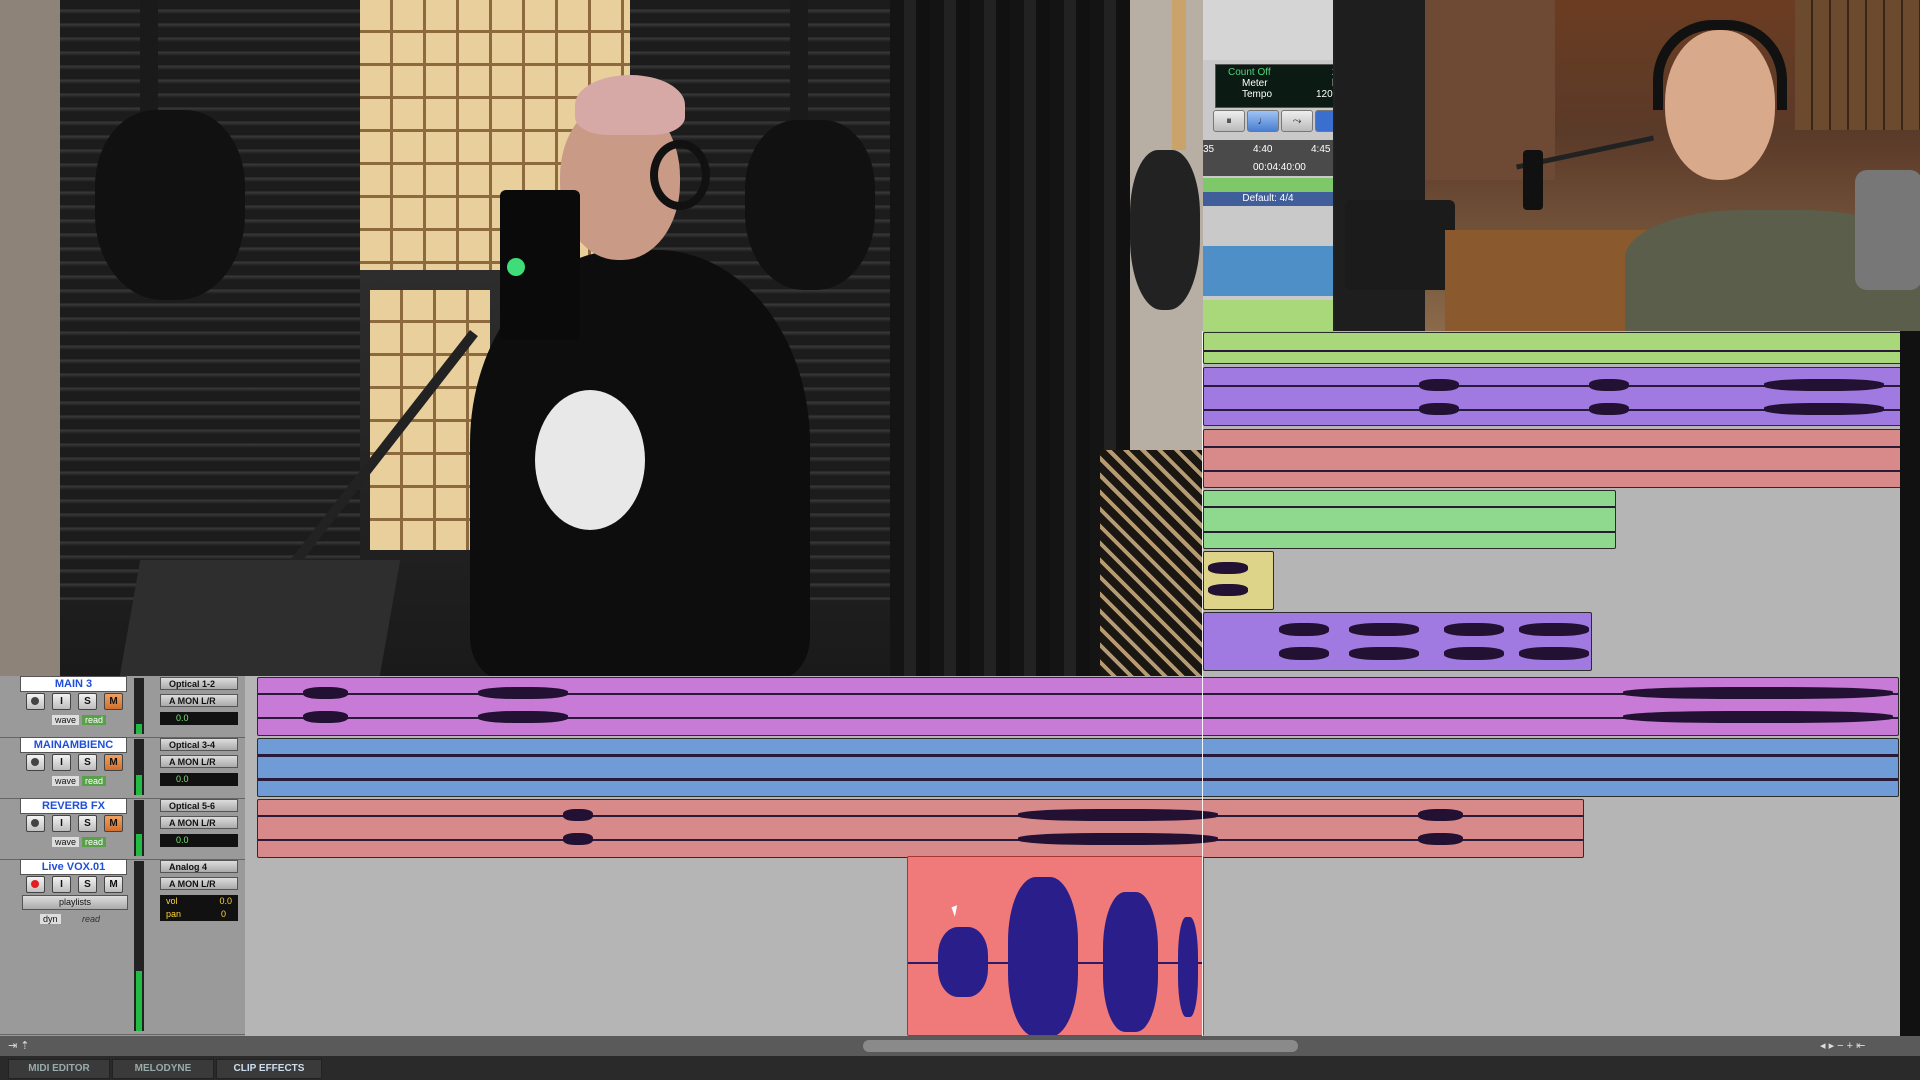  I want to click on clip-red, so click(1551, 458).